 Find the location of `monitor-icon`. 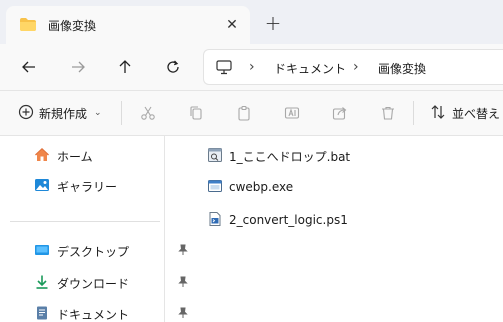

monitor-icon is located at coordinates (224, 69).